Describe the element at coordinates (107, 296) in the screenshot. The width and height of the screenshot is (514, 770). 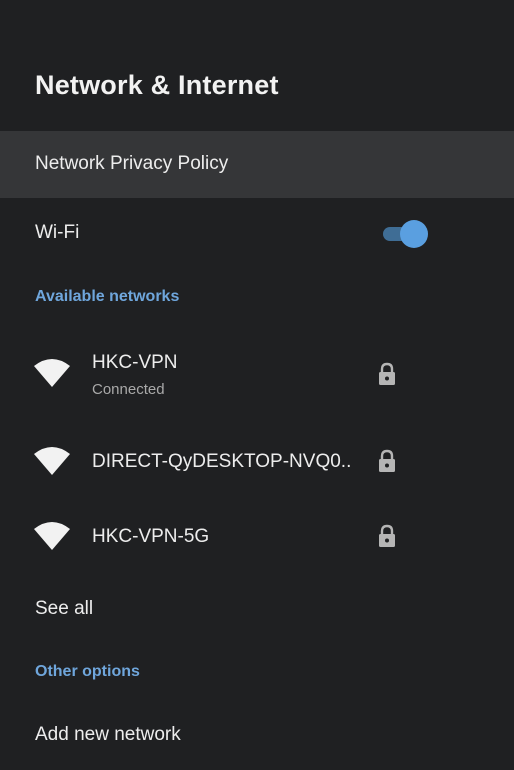
I see `available-networks-header: Available networks` at that location.